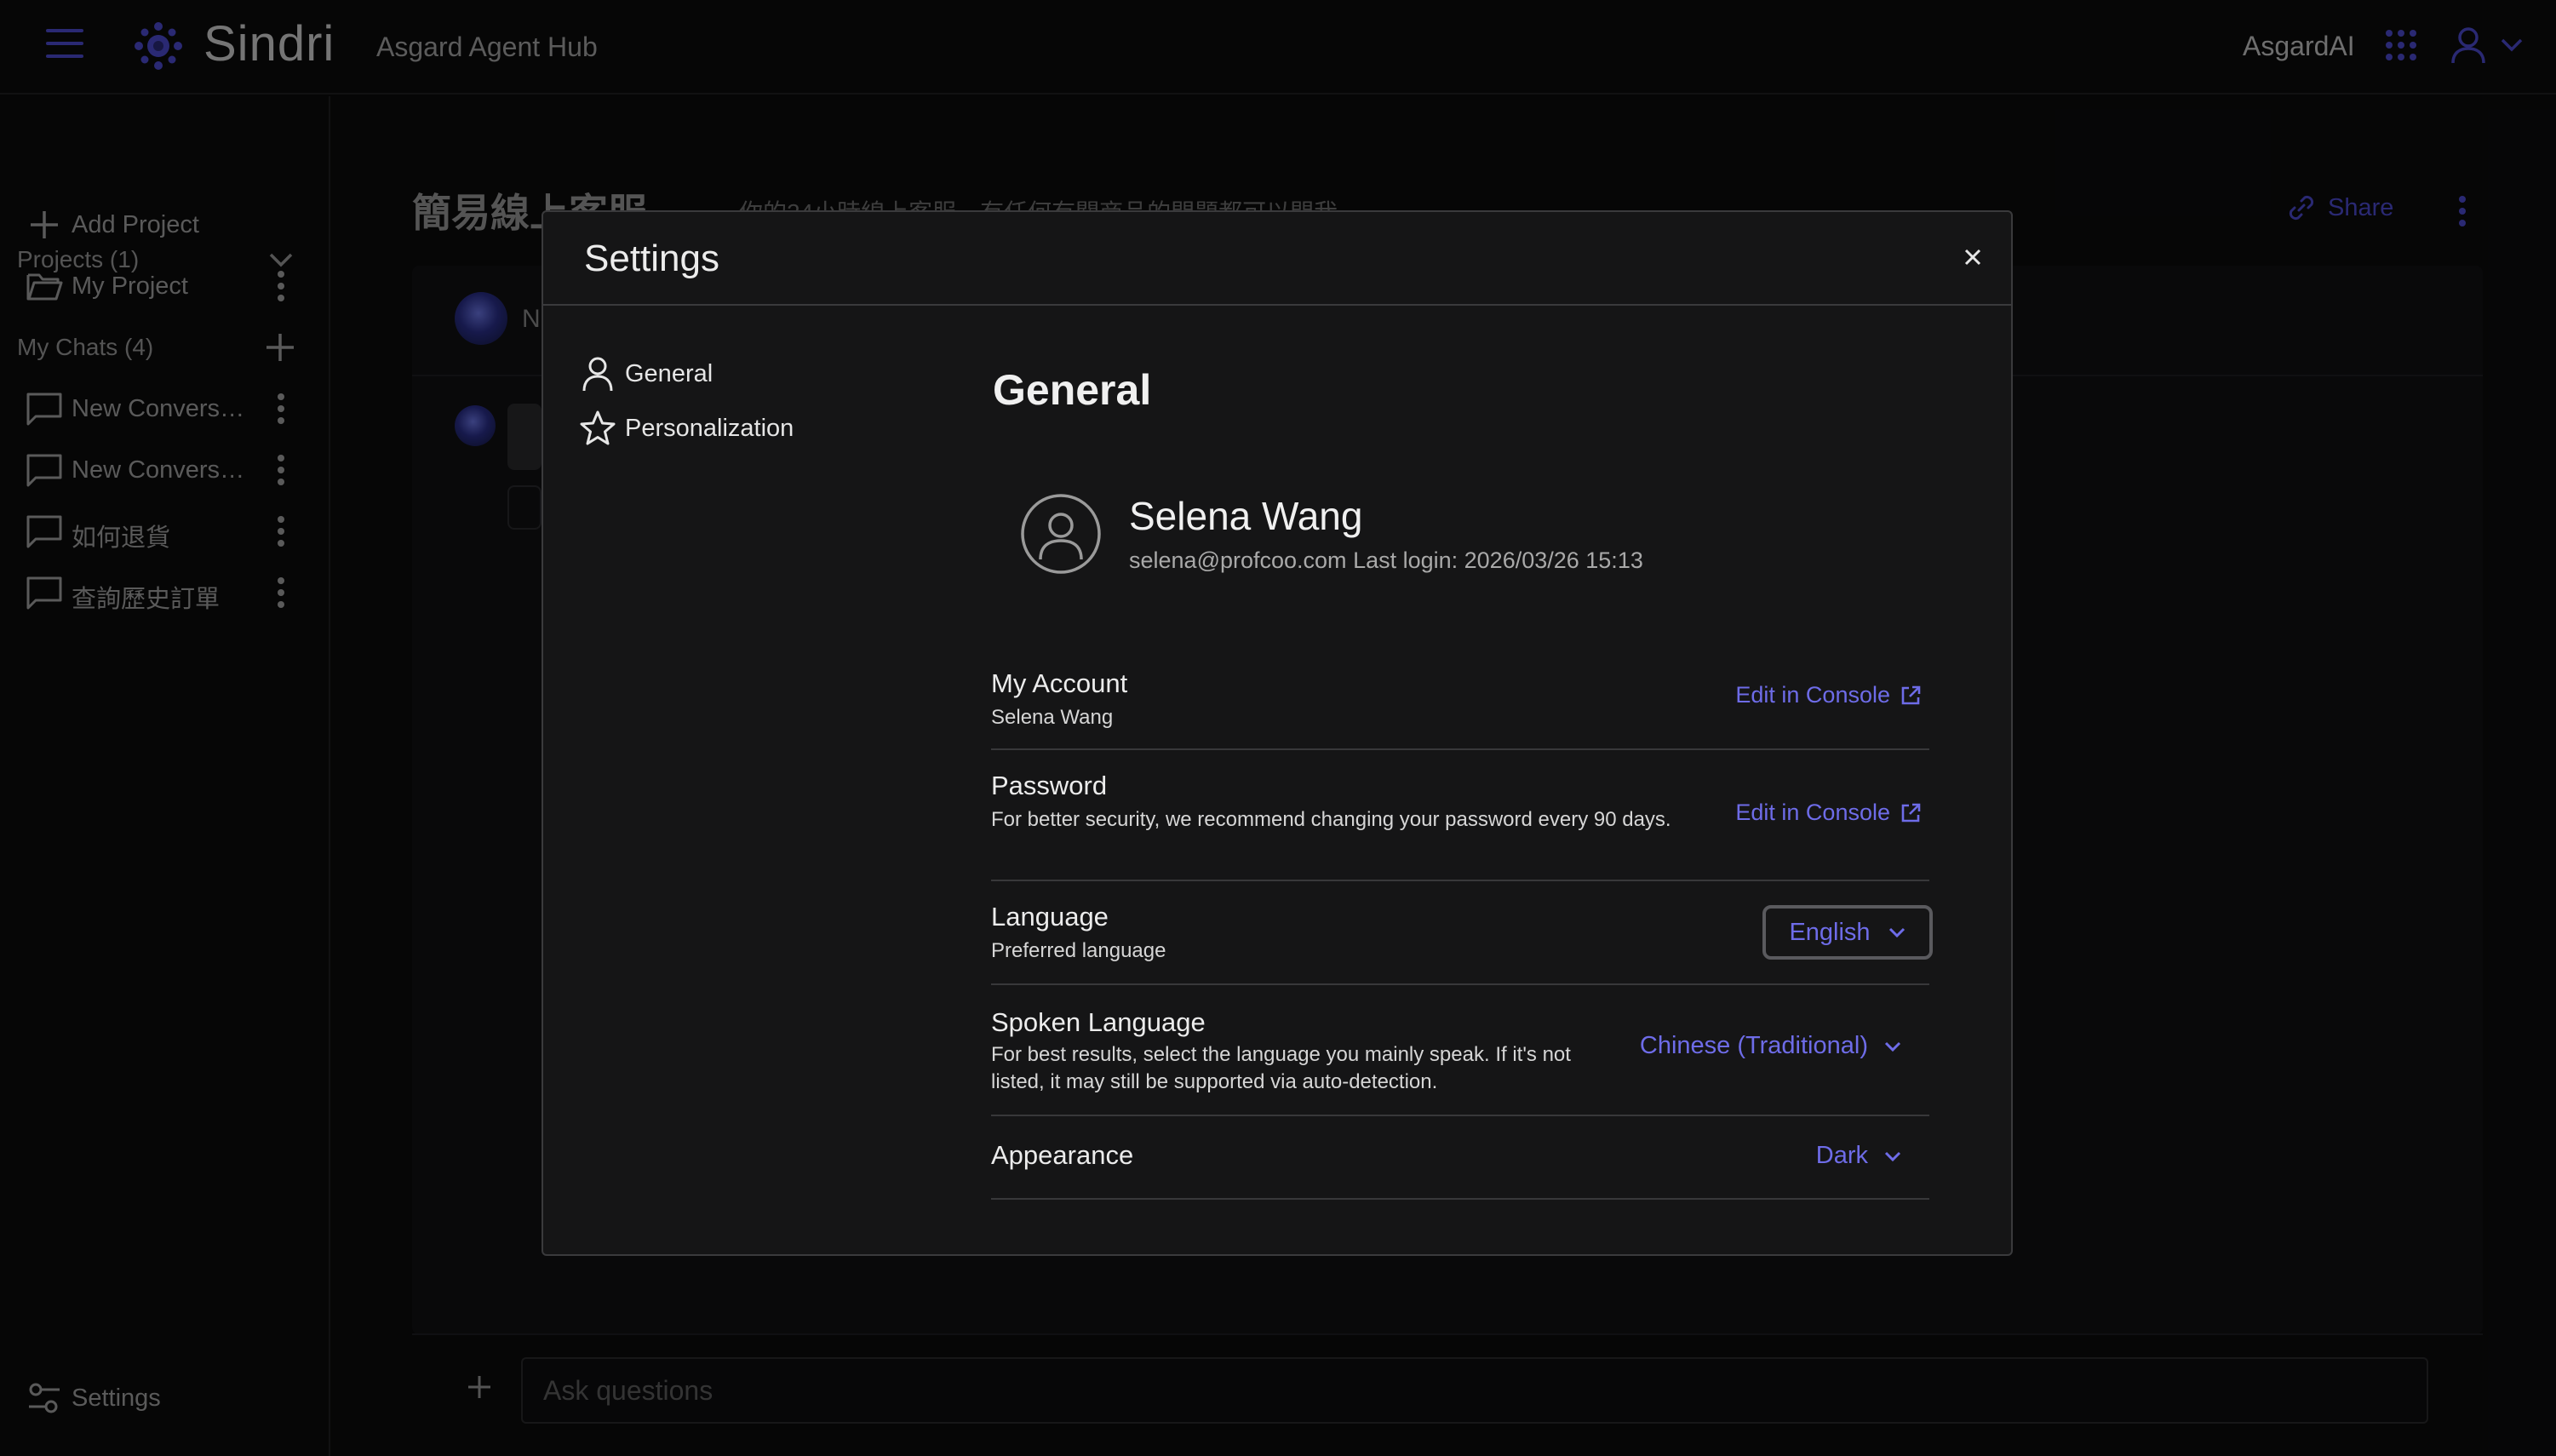 The width and height of the screenshot is (2556, 1456). What do you see at coordinates (1972, 257) in the screenshot?
I see `close-icon` at bounding box center [1972, 257].